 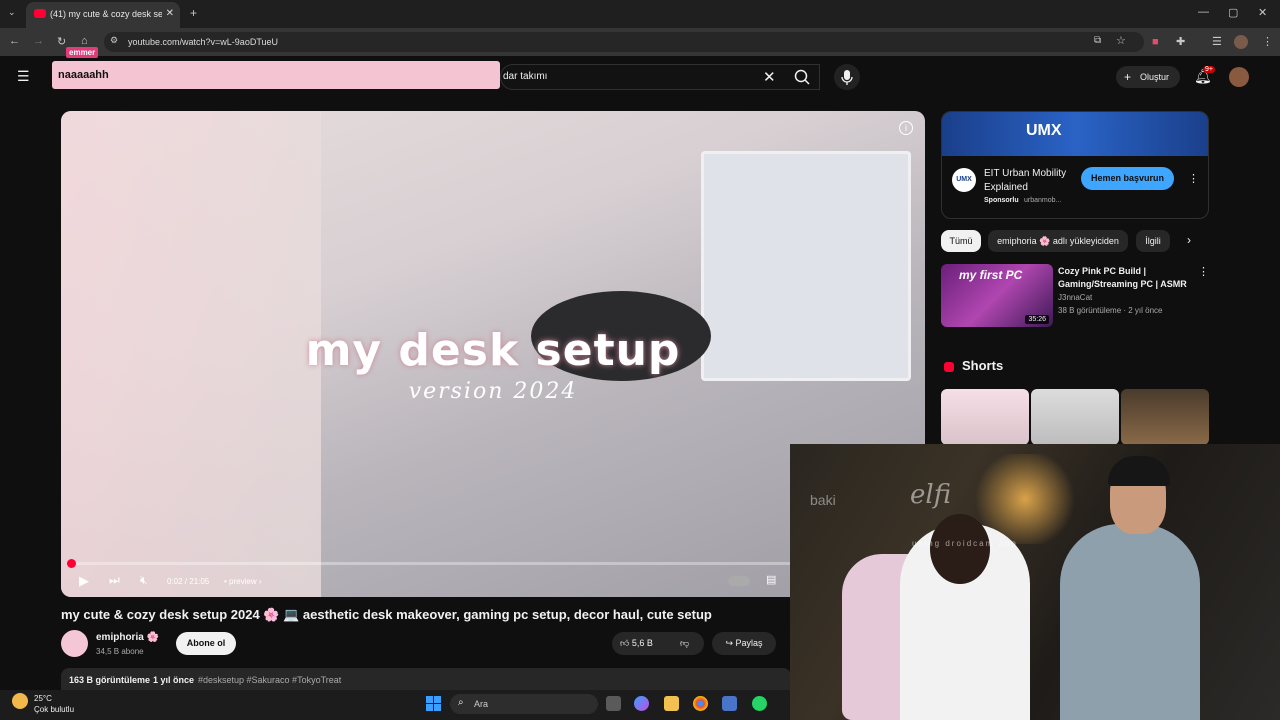 I want to click on shorts-heading: Shorts, so click(x=983, y=365).